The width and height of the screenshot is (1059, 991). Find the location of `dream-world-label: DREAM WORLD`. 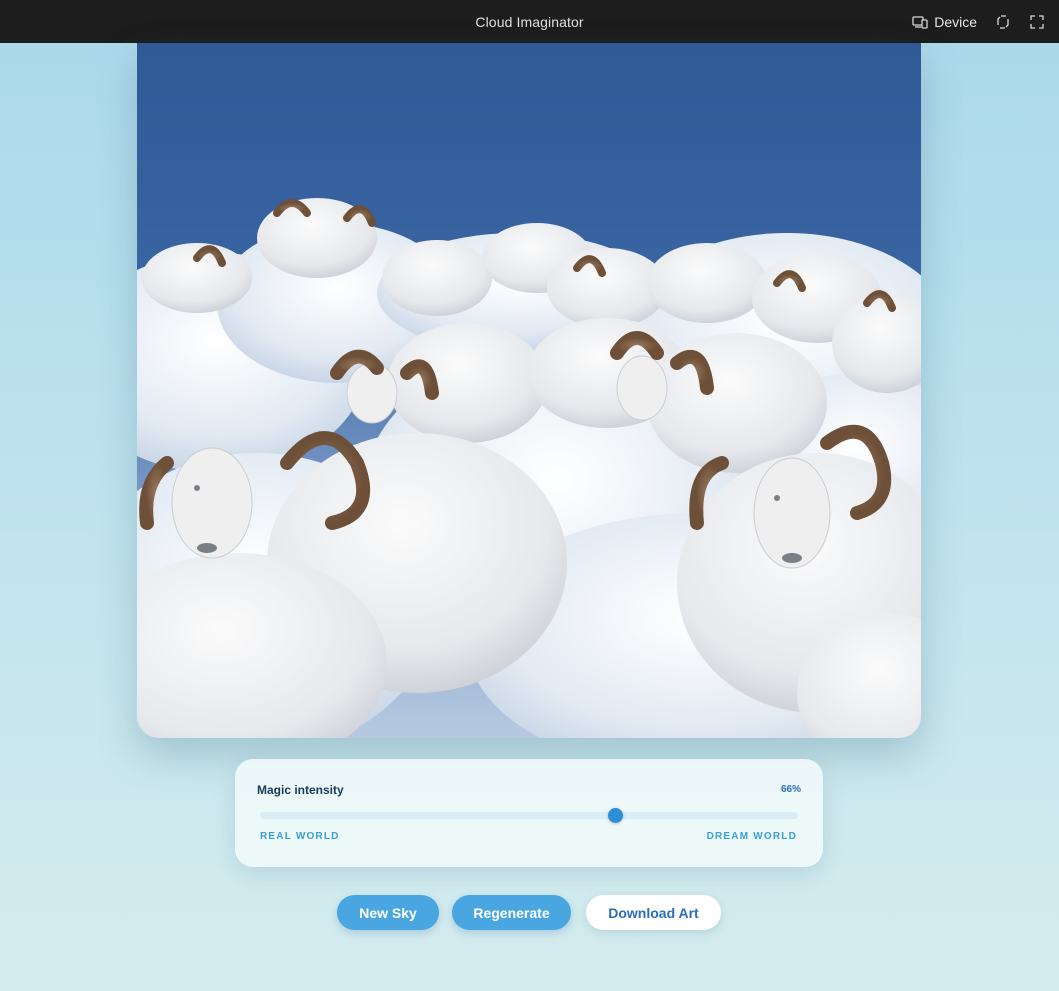

dream-world-label: DREAM WORLD is located at coordinates (751, 836).